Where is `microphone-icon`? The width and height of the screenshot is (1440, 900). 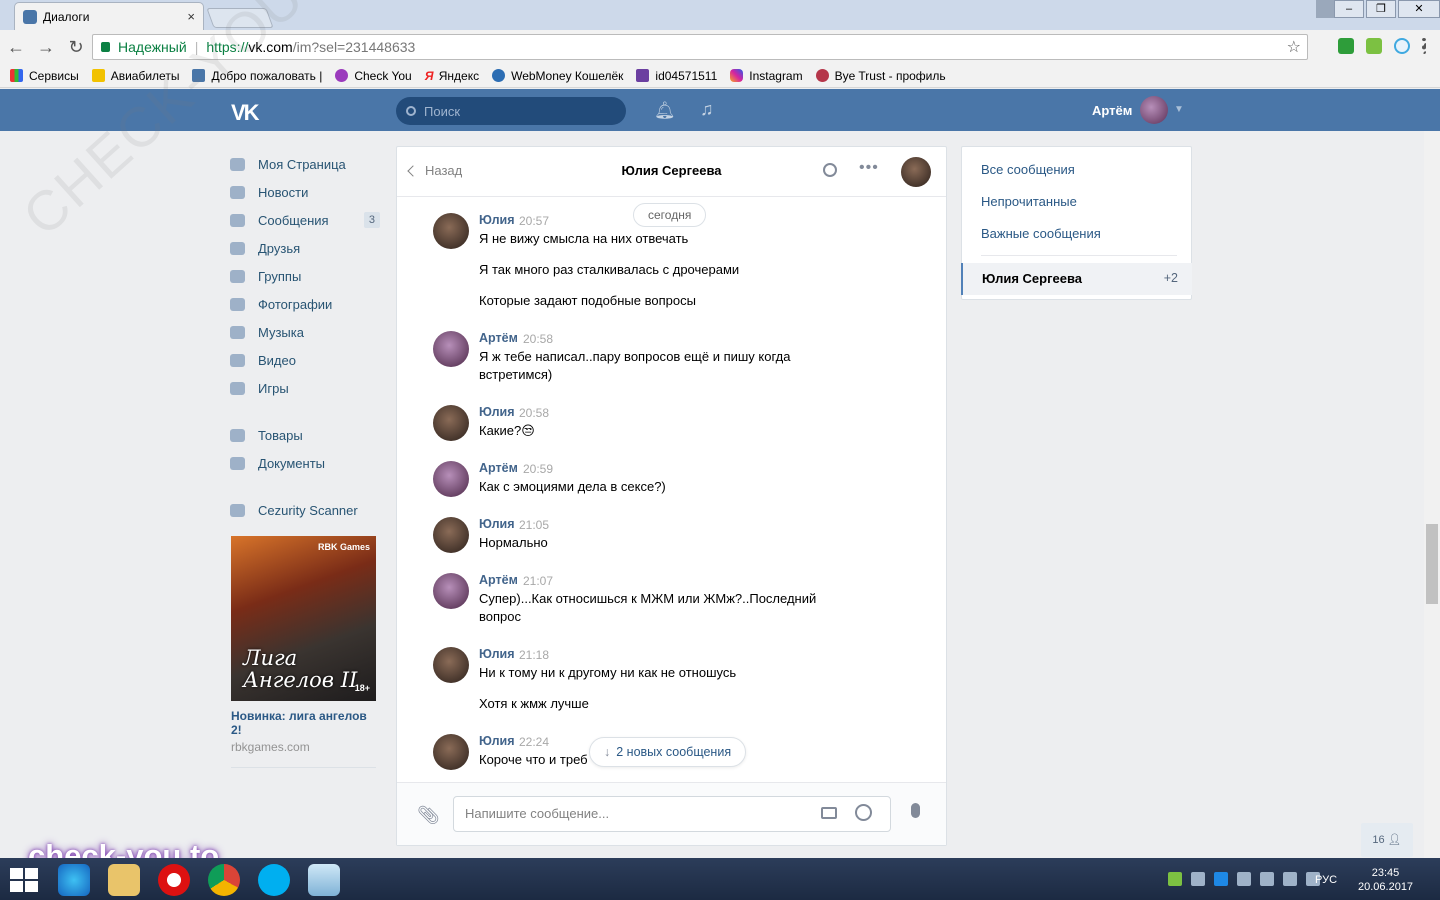 microphone-icon is located at coordinates (915, 810).